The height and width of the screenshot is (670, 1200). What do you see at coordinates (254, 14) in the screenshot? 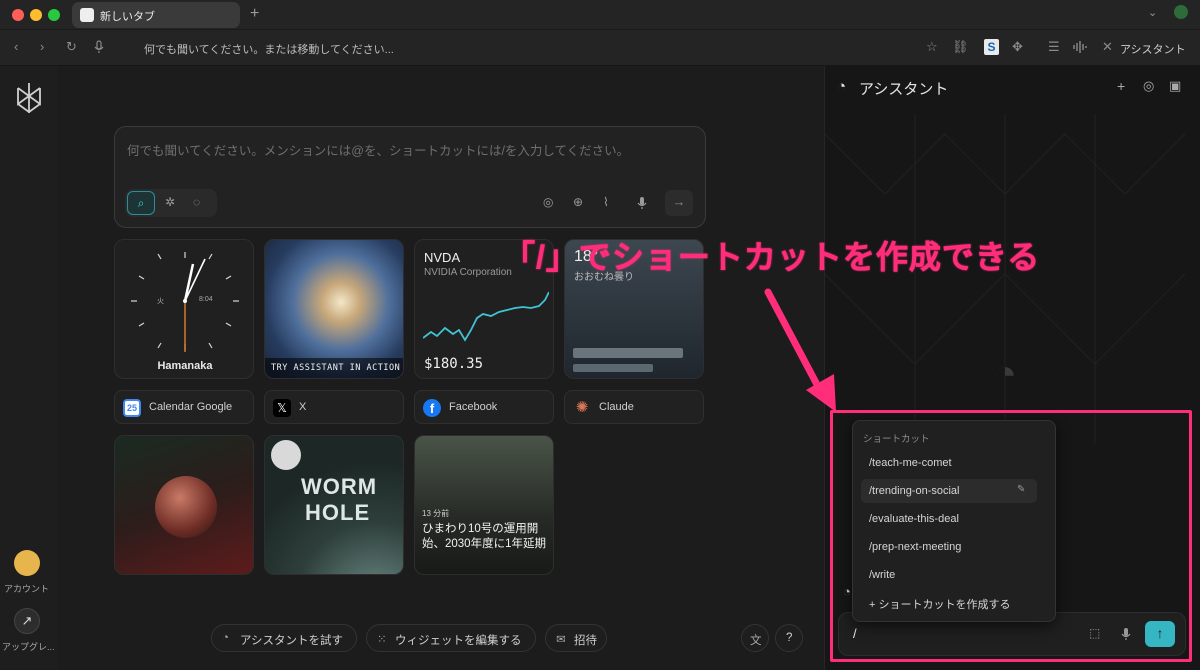
I see `new-tab-button: +` at bounding box center [254, 14].